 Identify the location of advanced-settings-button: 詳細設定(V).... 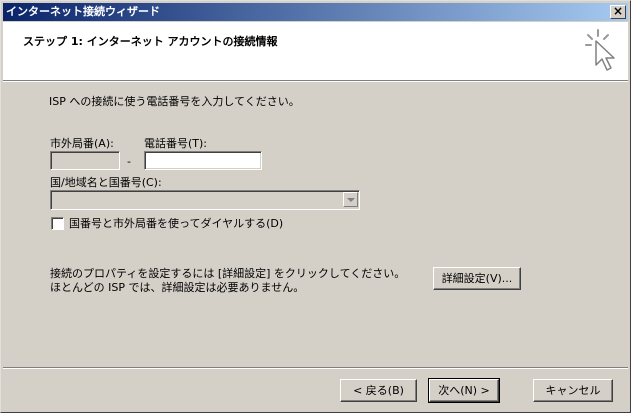
(477, 278).